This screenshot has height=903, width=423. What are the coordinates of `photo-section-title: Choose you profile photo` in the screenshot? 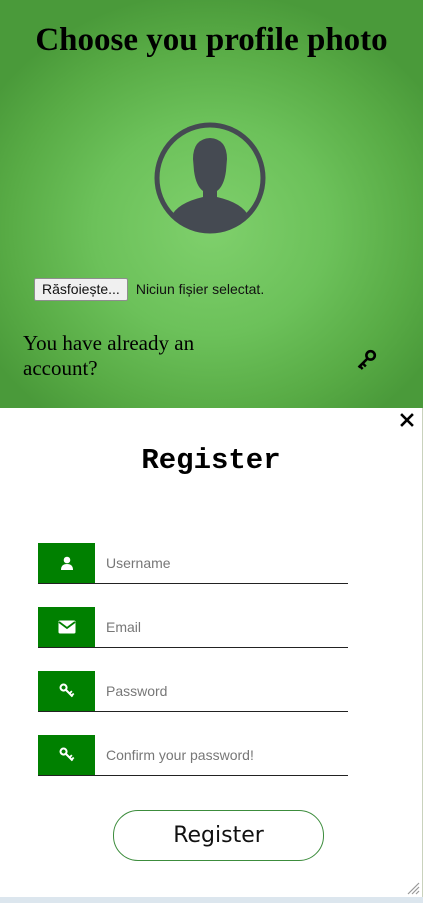 It's located at (211, 40).